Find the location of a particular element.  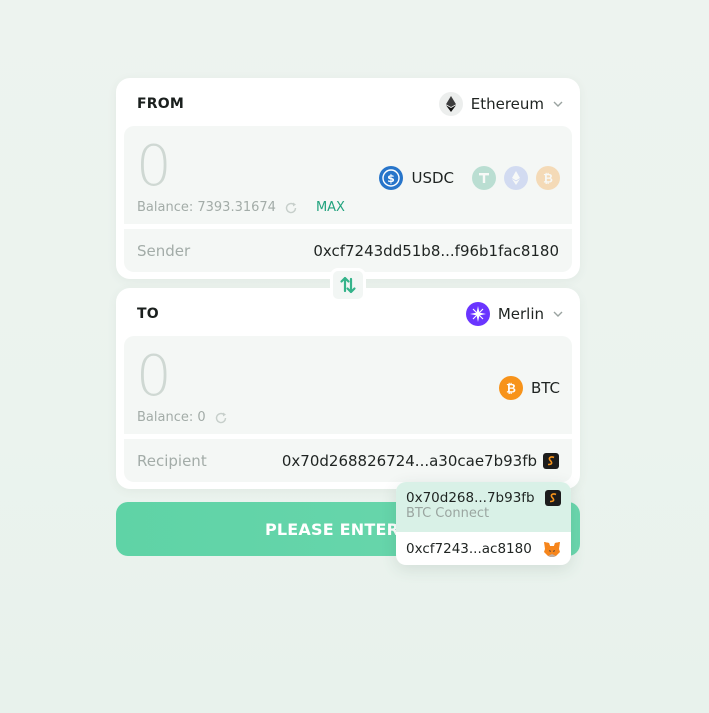

bitcoin-token-icon: ₿ is located at coordinates (548, 178).